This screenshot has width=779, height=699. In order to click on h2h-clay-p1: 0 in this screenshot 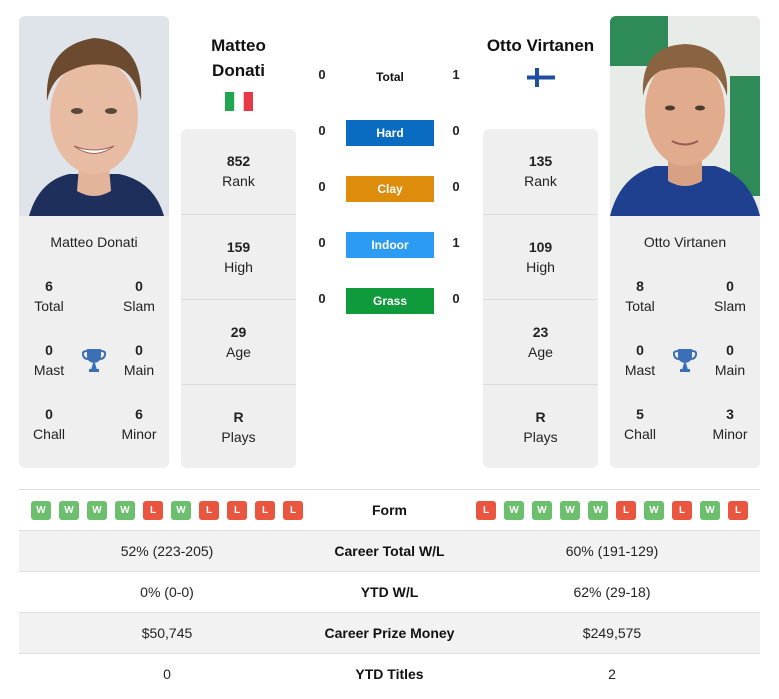, I will do `click(322, 186)`.